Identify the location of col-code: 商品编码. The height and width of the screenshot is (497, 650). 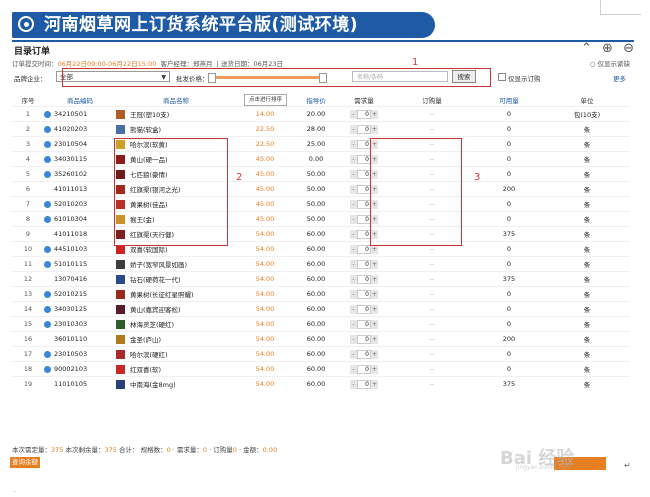
(80, 100).